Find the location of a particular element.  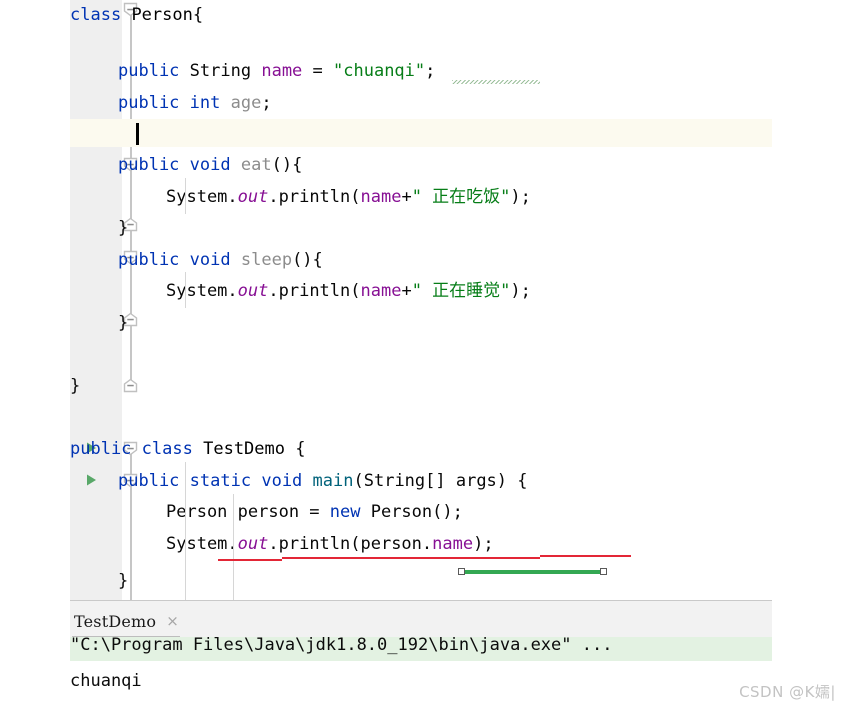

line-close-eat-token-0: } is located at coordinates (123, 228).